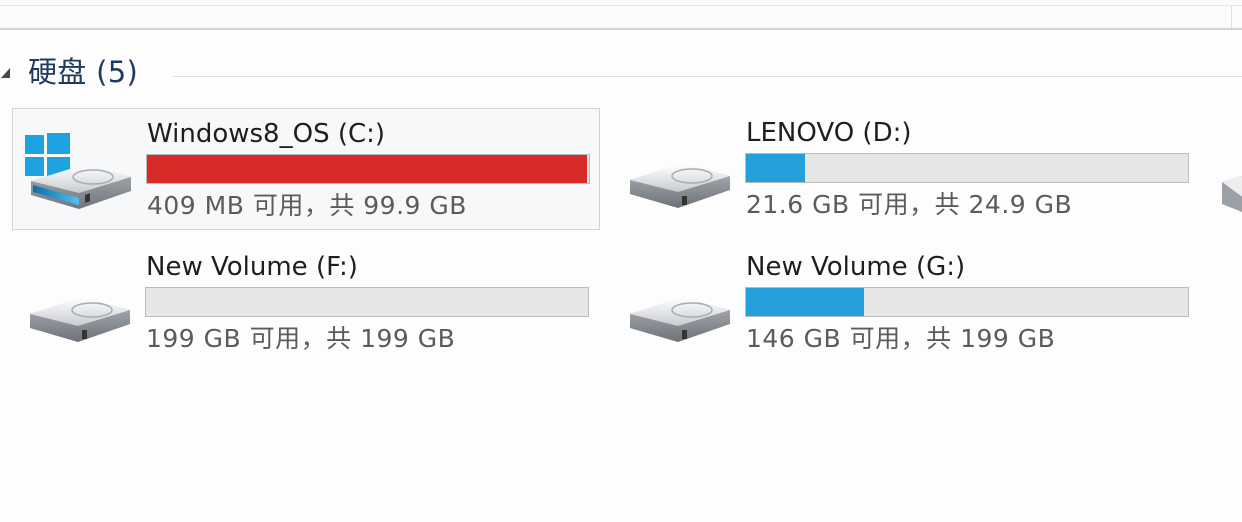 This screenshot has height=522, width=1242. Describe the element at coordinates (252, 267) in the screenshot. I see `drive-name: New Volume (F:)` at that location.